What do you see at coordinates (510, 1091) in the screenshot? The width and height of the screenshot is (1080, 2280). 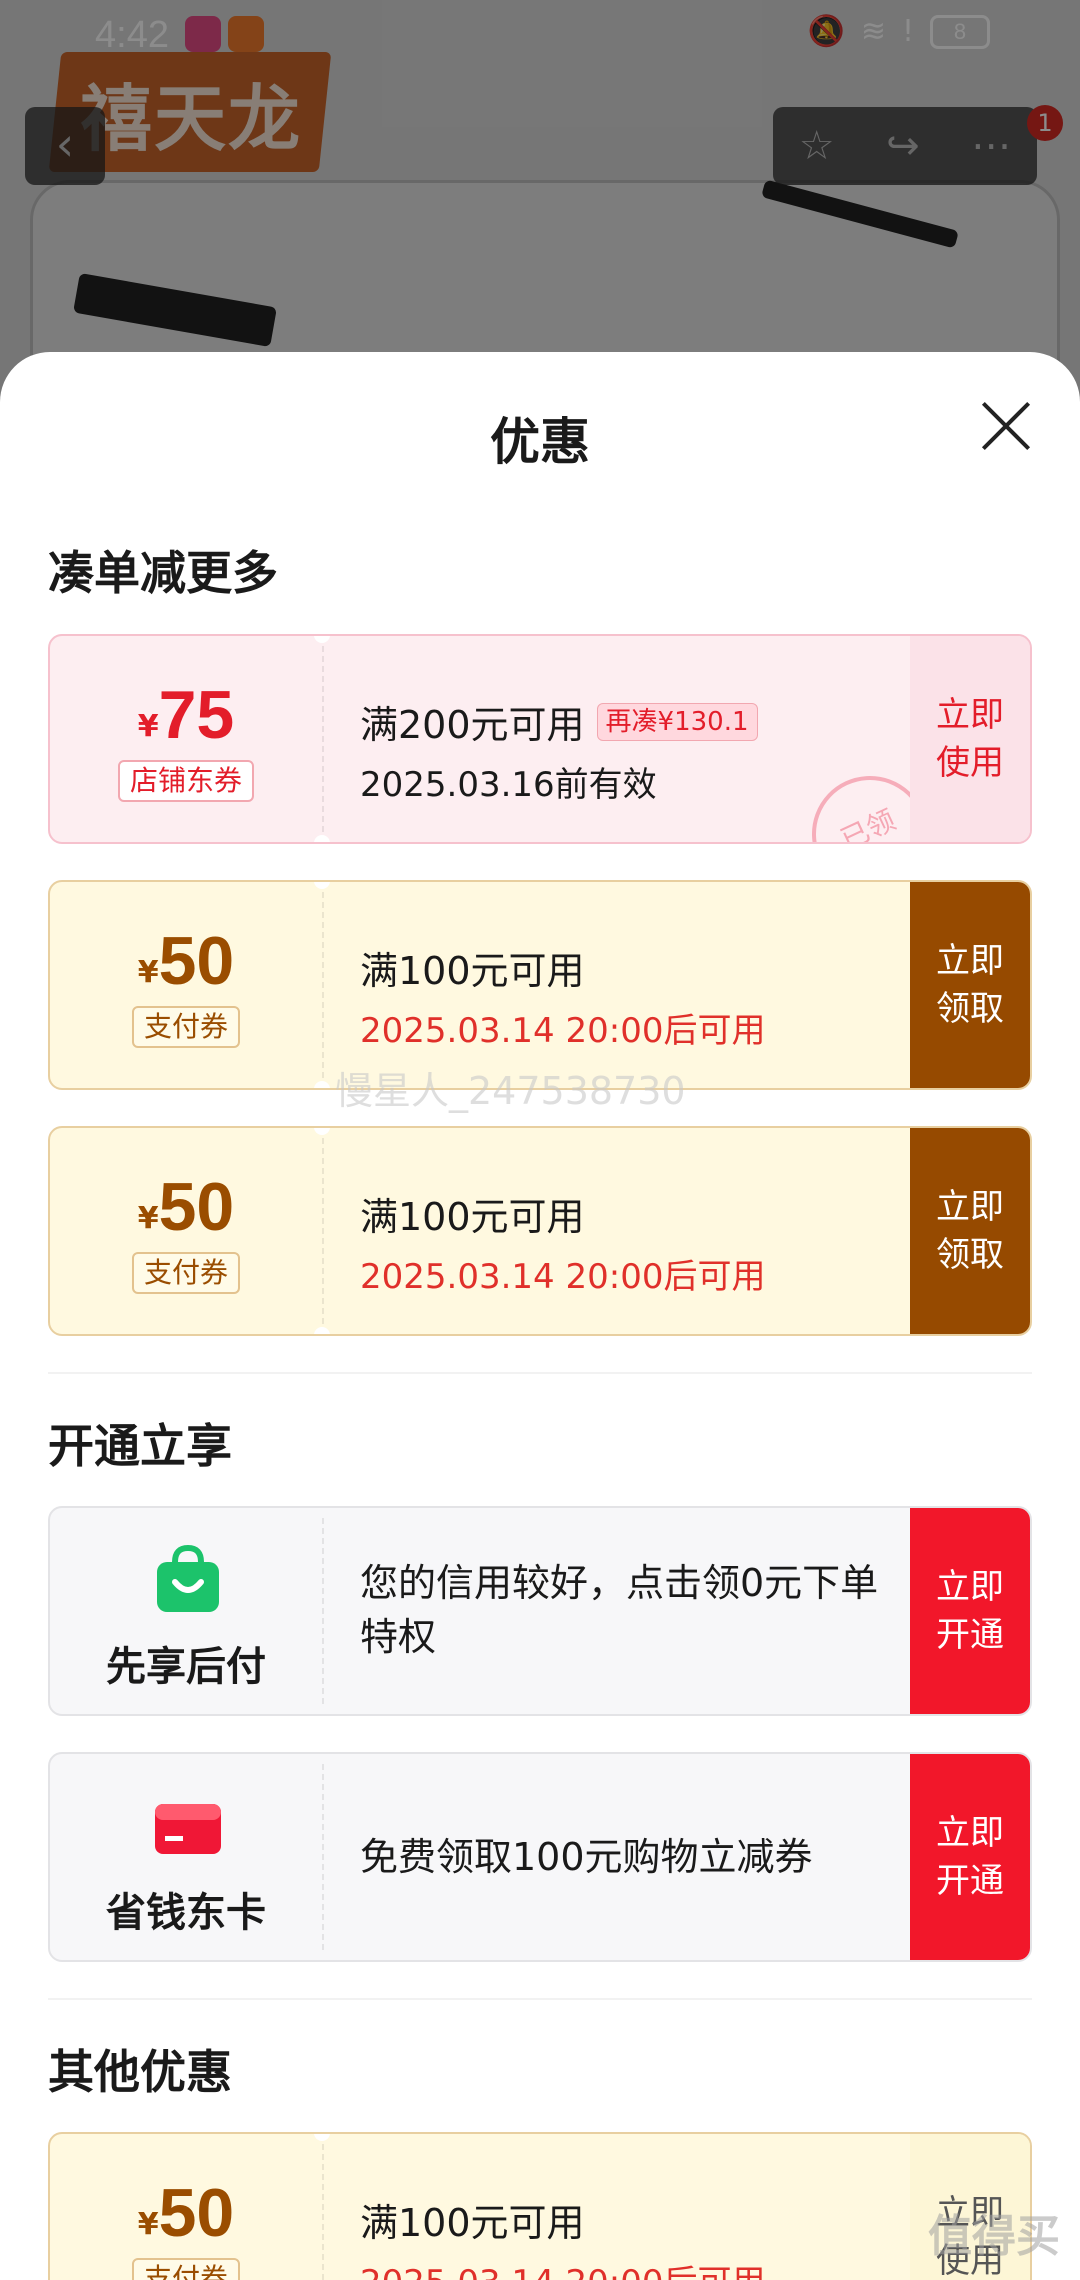 I see `user-watermark: 慢星人_247538730` at bounding box center [510, 1091].